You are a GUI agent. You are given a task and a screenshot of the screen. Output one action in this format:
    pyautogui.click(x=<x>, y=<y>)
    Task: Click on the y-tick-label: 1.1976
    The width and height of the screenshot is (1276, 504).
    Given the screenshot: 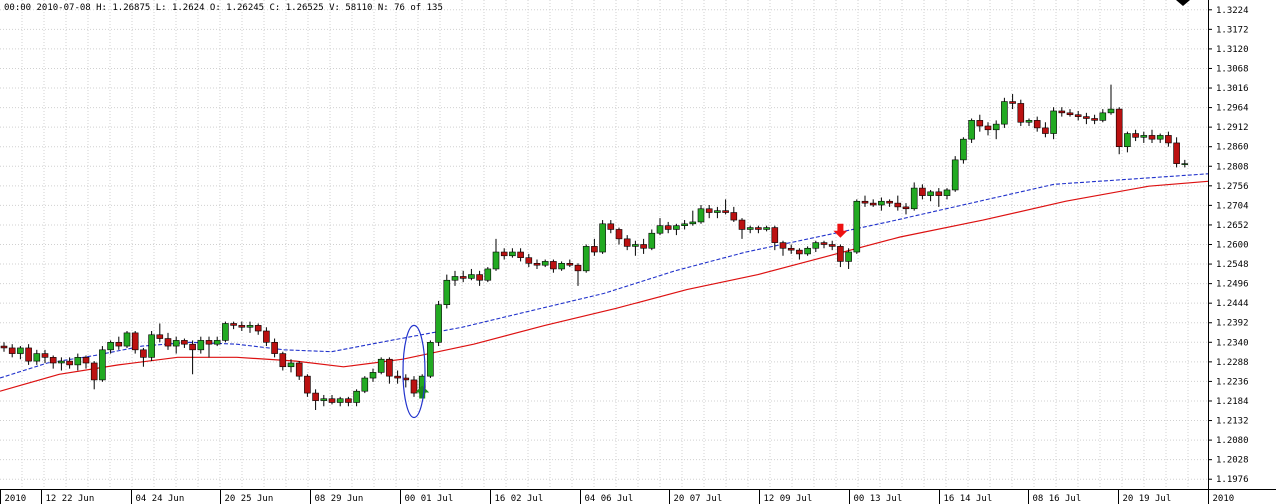 What is the action you would take?
    pyautogui.click(x=1232, y=480)
    